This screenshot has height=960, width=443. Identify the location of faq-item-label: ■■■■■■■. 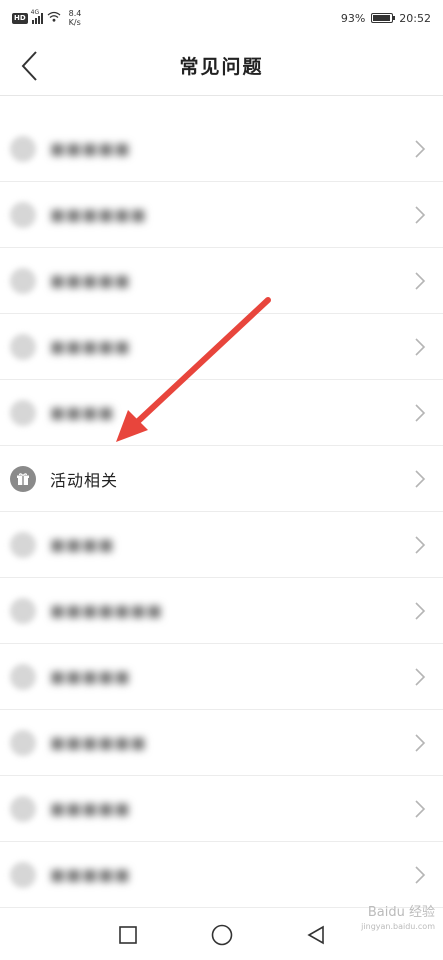
(106, 610).